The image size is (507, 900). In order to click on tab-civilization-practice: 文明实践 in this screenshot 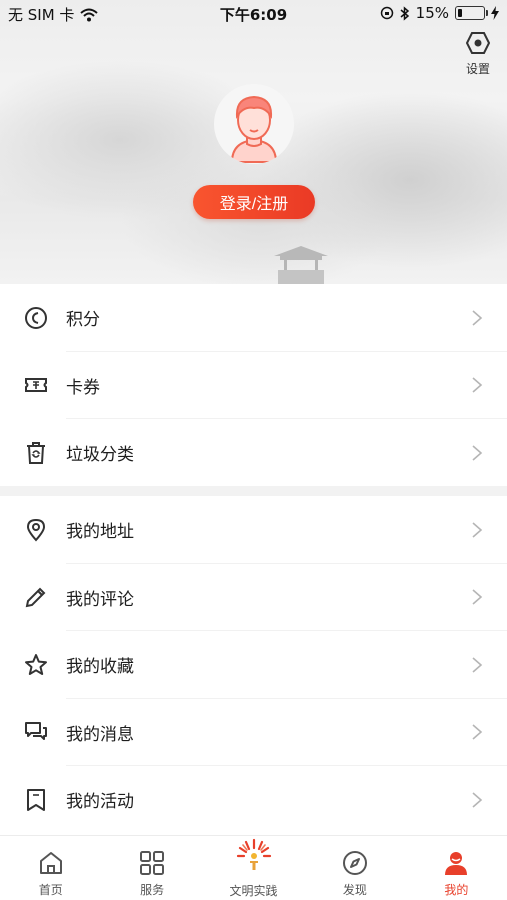, I will do `click(253, 868)`.